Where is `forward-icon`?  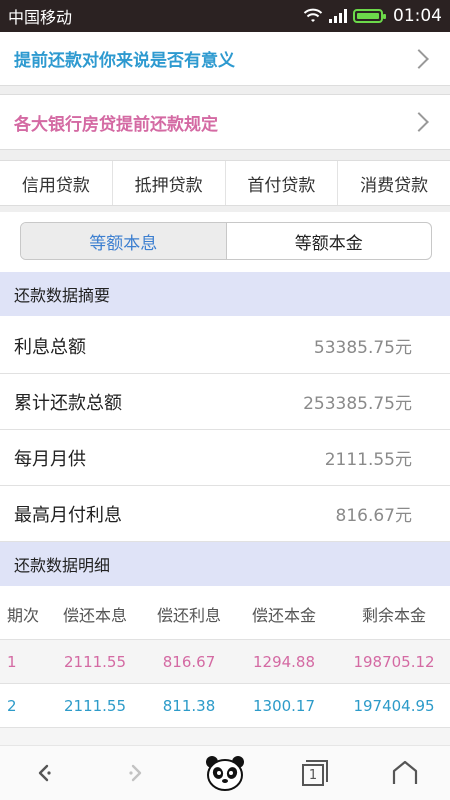
forward-icon is located at coordinates (135, 773).